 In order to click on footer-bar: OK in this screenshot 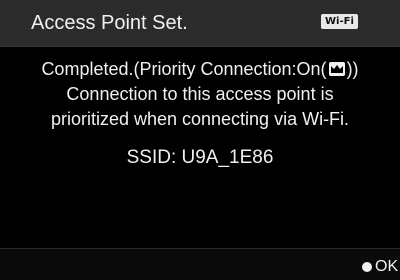, I will do `click(200, 264)`.